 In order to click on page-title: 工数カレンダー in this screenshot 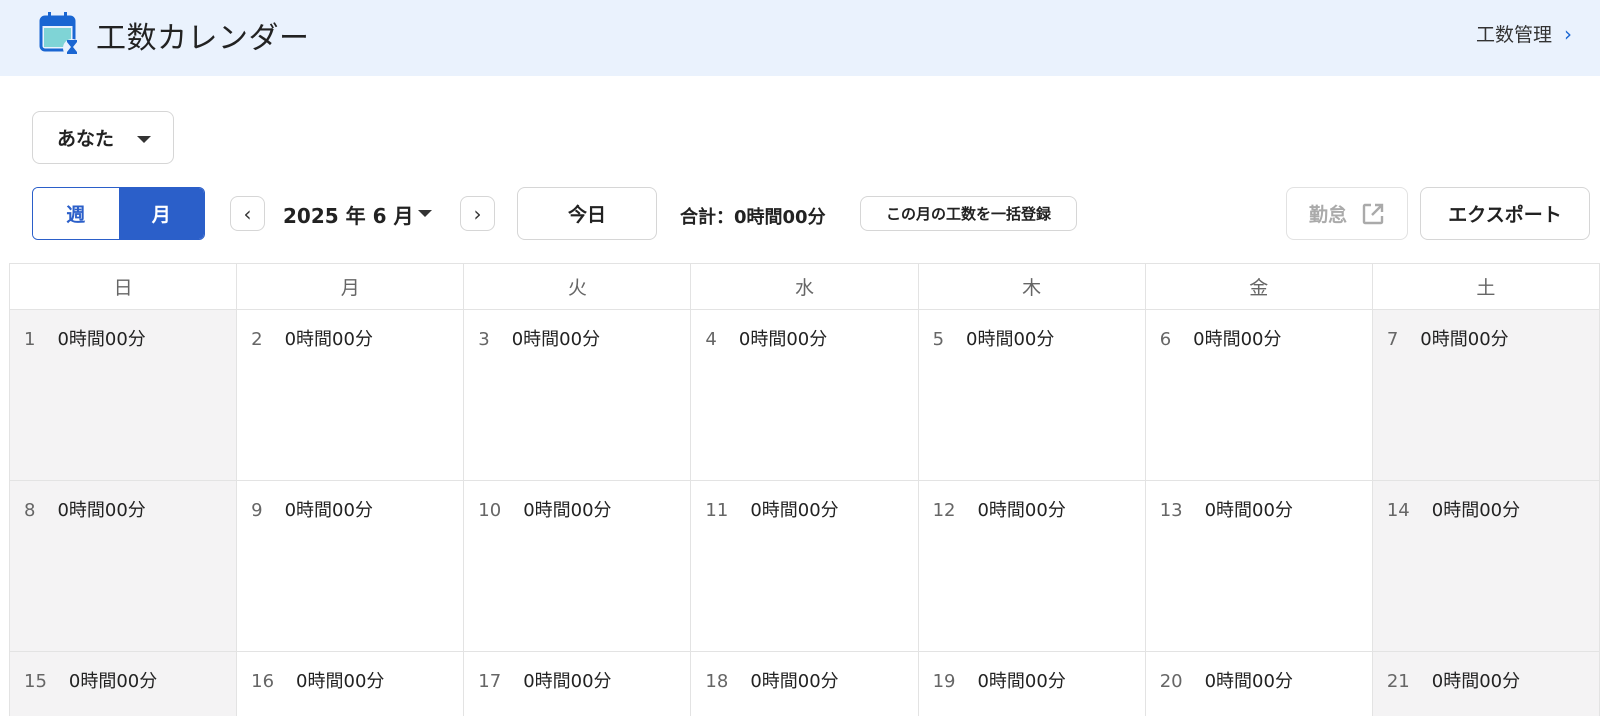, I will do `click(203, 38)`.